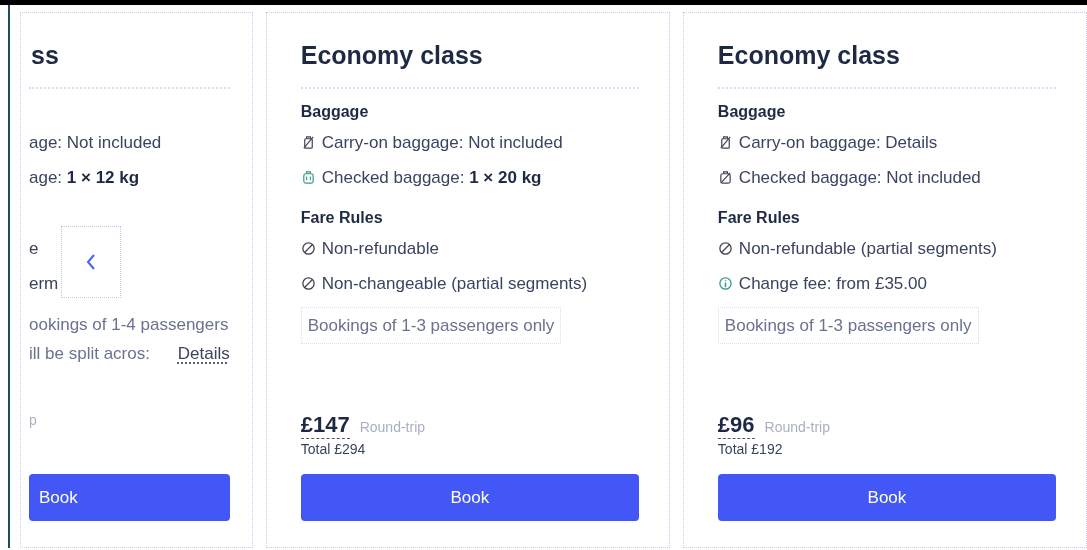 This screenshot has width=1087, height=550. Describe the element at coordinates (725, 283) in the screenshot. I see `info-icon` at that location.